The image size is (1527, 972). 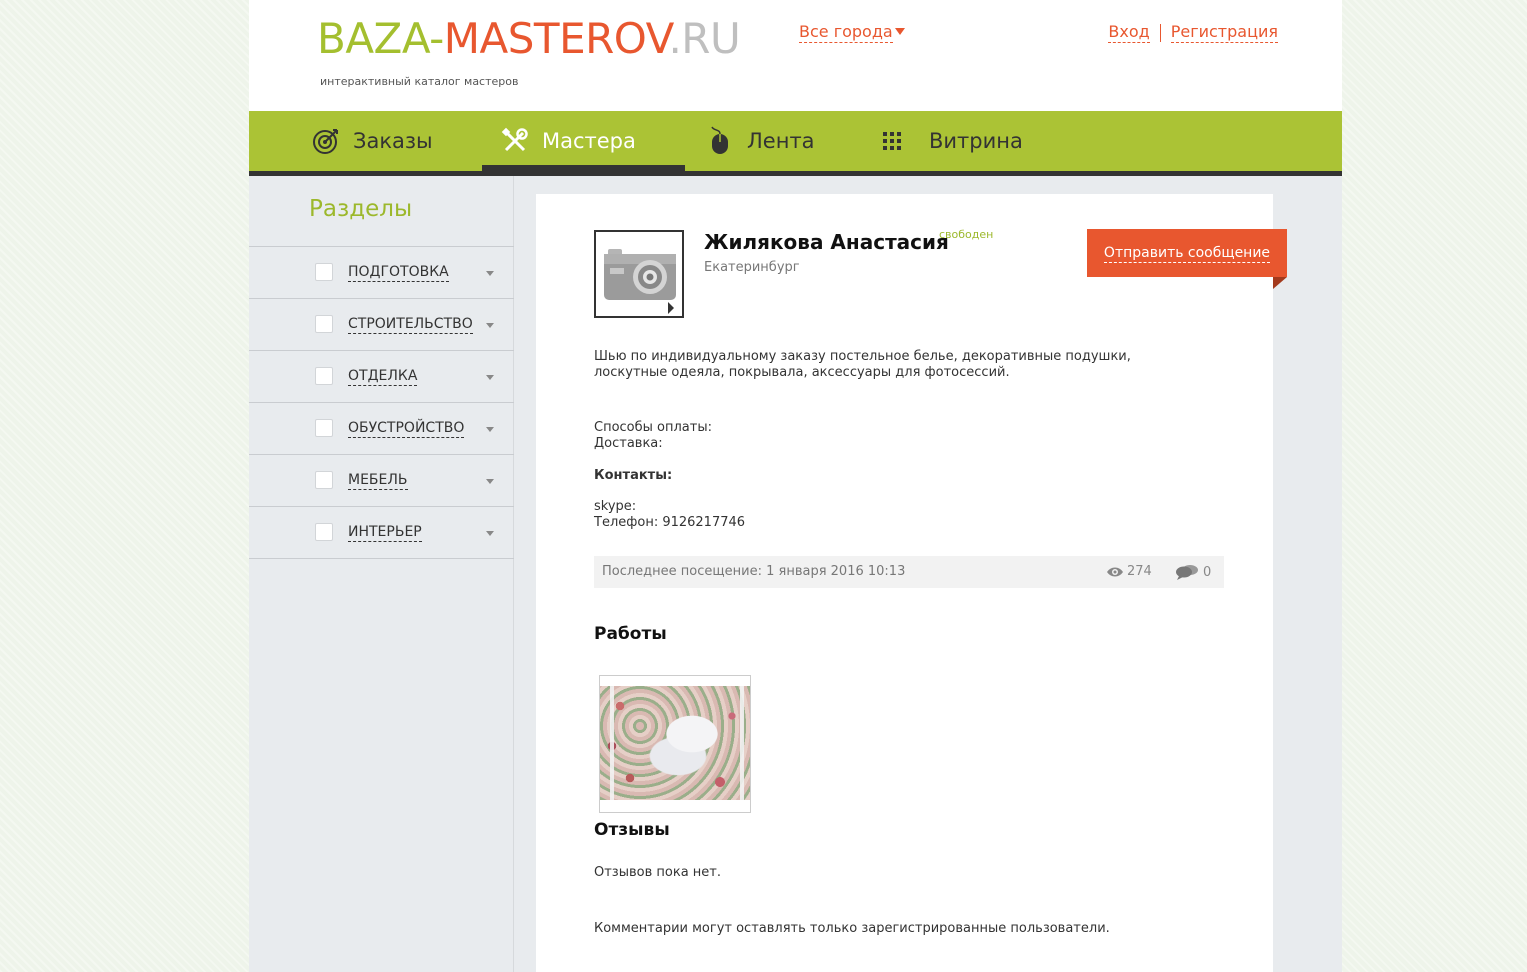 I want to click on sidebar-title: Разделы, so click(x=361, y=209).